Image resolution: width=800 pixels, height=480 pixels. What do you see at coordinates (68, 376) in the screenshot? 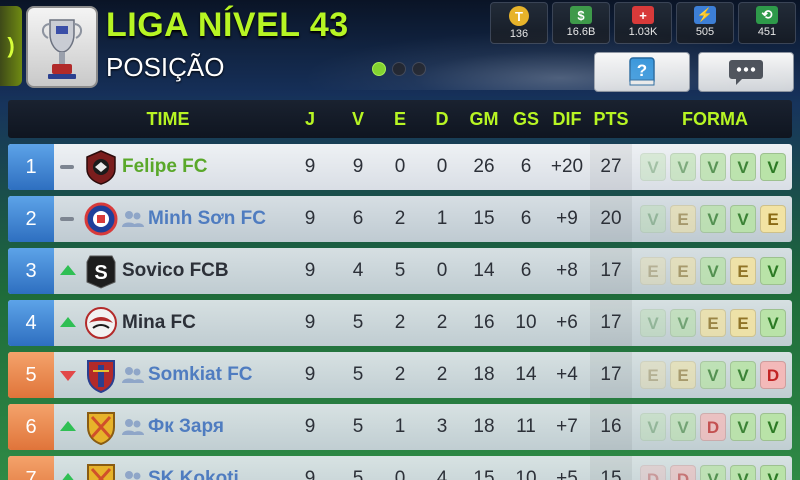
I see `trend-down-icon` at bounding box center [68, 376].